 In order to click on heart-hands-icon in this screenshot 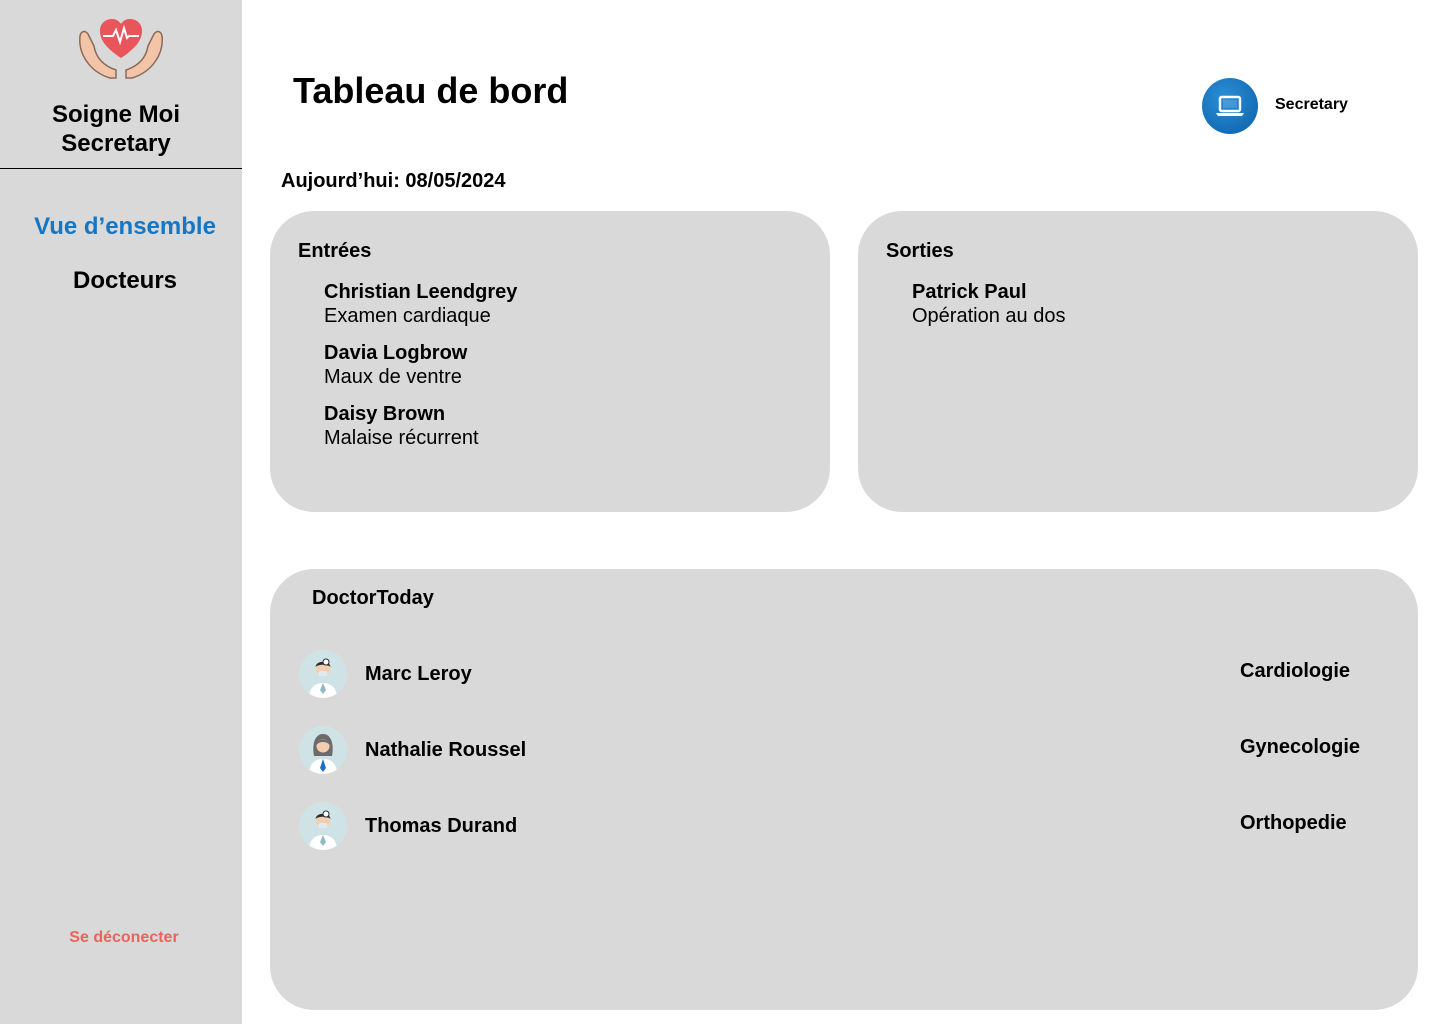, I will do `click(121, 49)`.